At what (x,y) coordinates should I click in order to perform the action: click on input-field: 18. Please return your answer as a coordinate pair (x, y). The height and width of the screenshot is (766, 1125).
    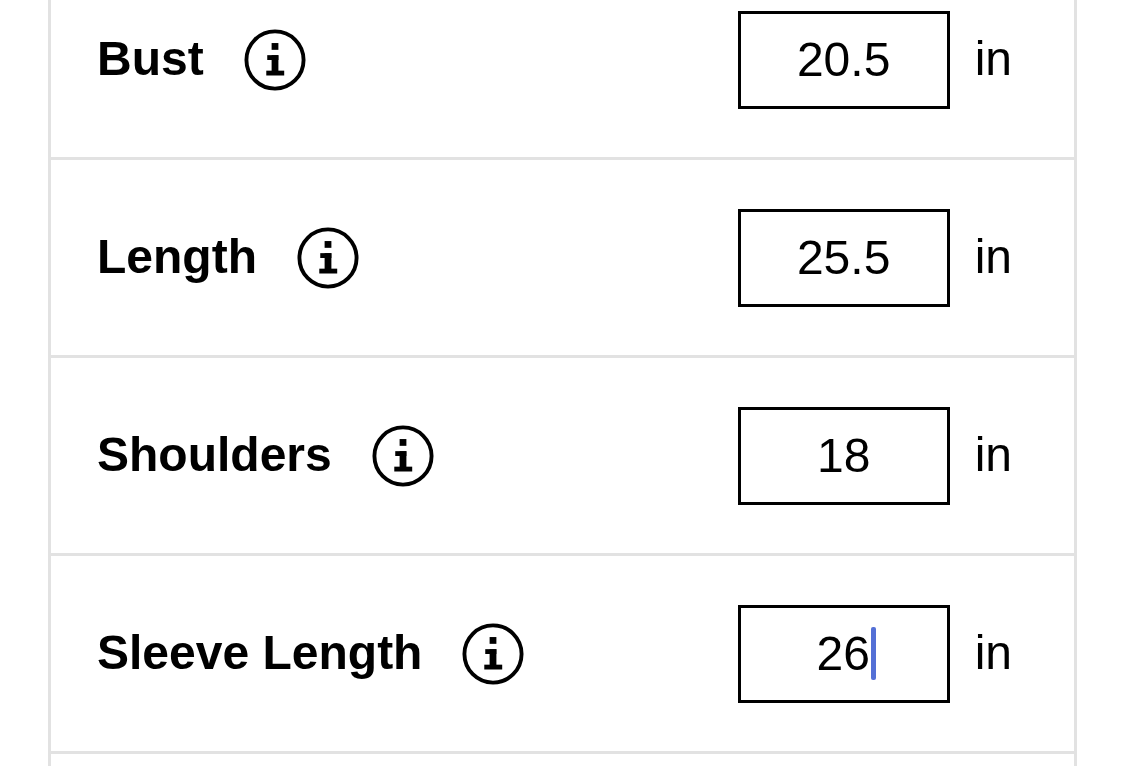
    Looking at the image, I should click on (843, 455).